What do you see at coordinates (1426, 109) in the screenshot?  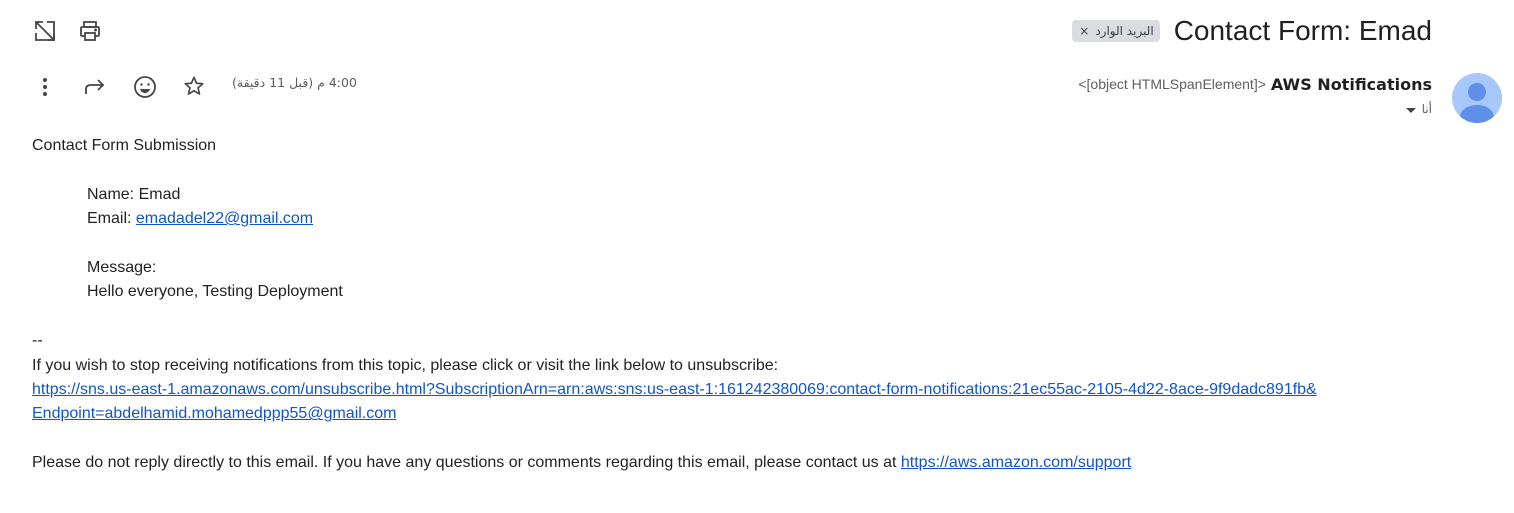 I see `recipient-label: أنا` at bounding box center [1426, 109].